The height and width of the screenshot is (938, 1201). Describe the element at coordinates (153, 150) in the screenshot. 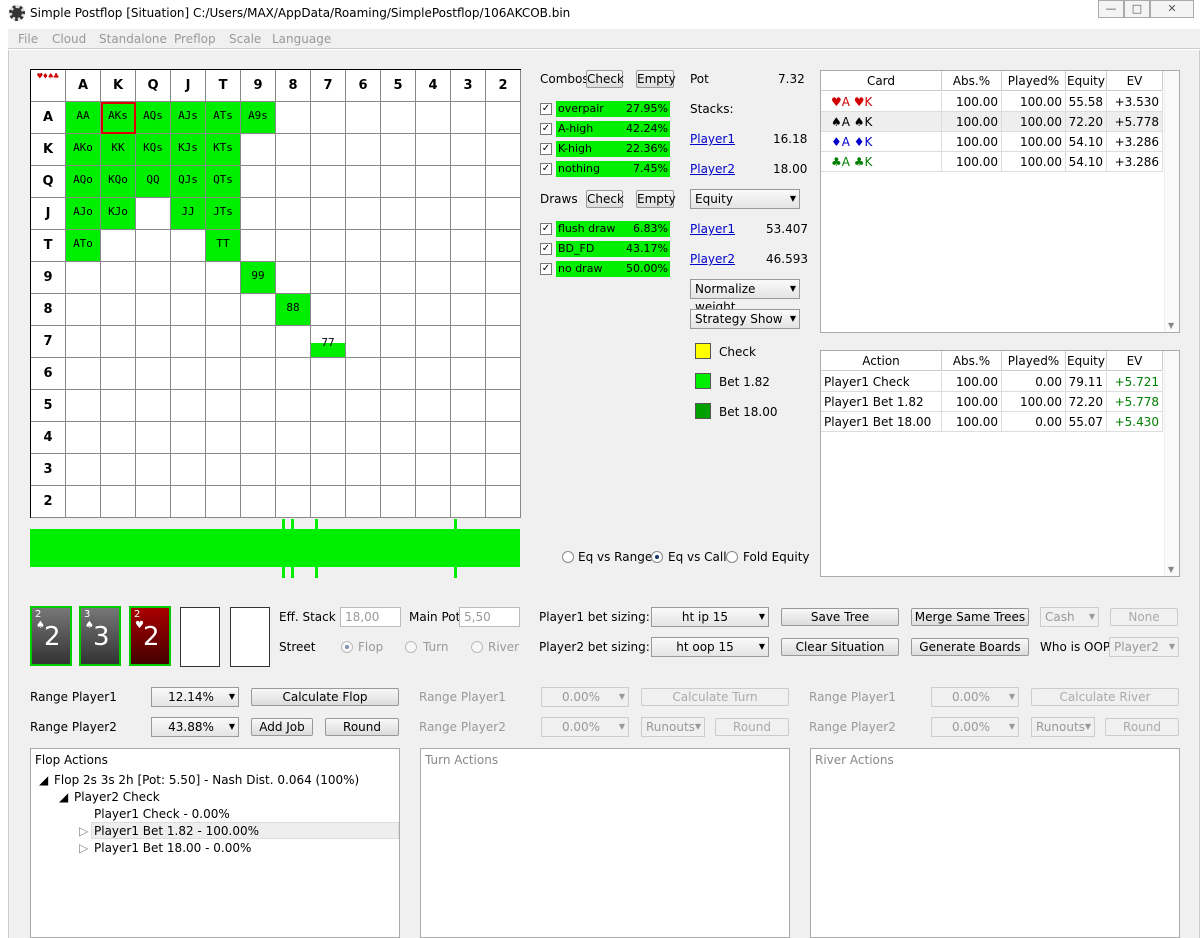

I see `grid-hand-KQs: KQs` at that location.